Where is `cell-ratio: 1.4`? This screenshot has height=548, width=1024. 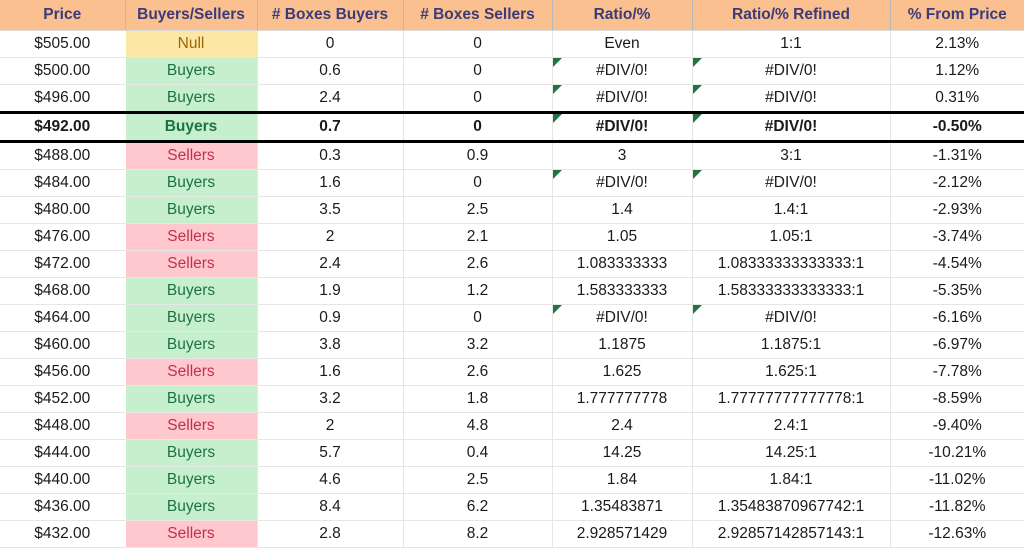 cell-ratio: 1.4 is located at coordinates (622, 210).